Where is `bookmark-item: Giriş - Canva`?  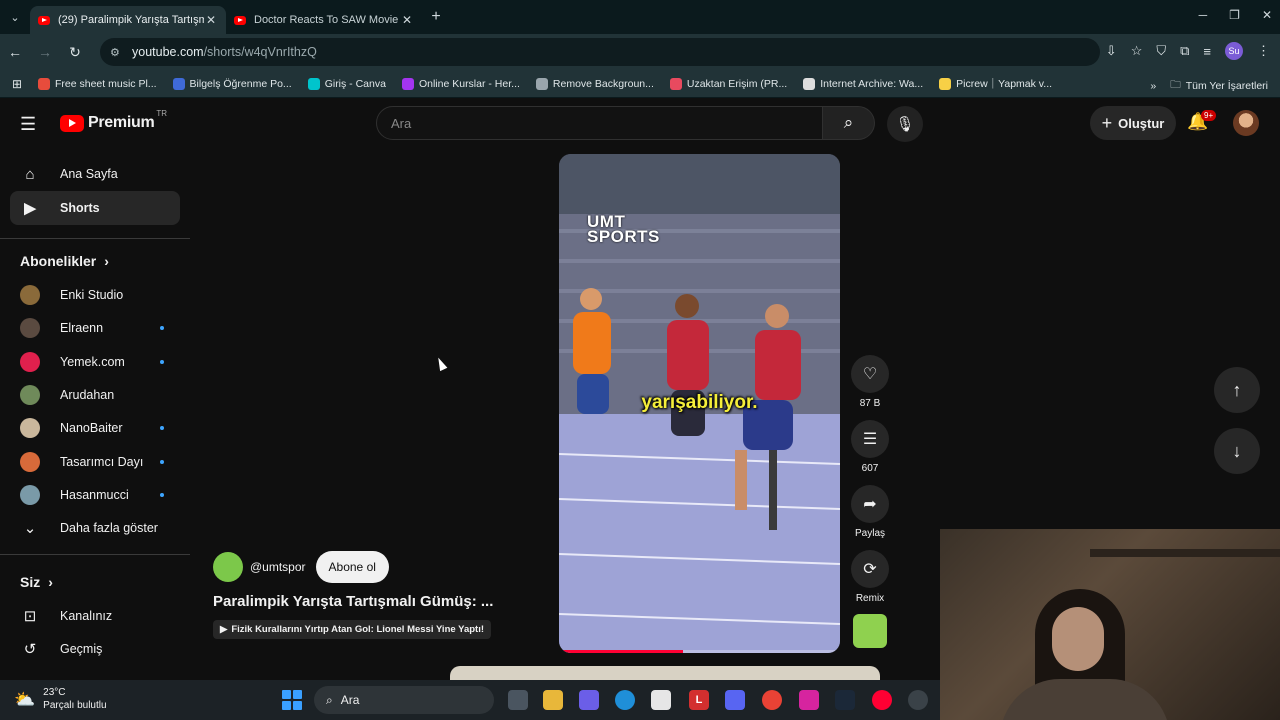 bookmark-item: Giriş - Canva is located at coordinates (346, 83).